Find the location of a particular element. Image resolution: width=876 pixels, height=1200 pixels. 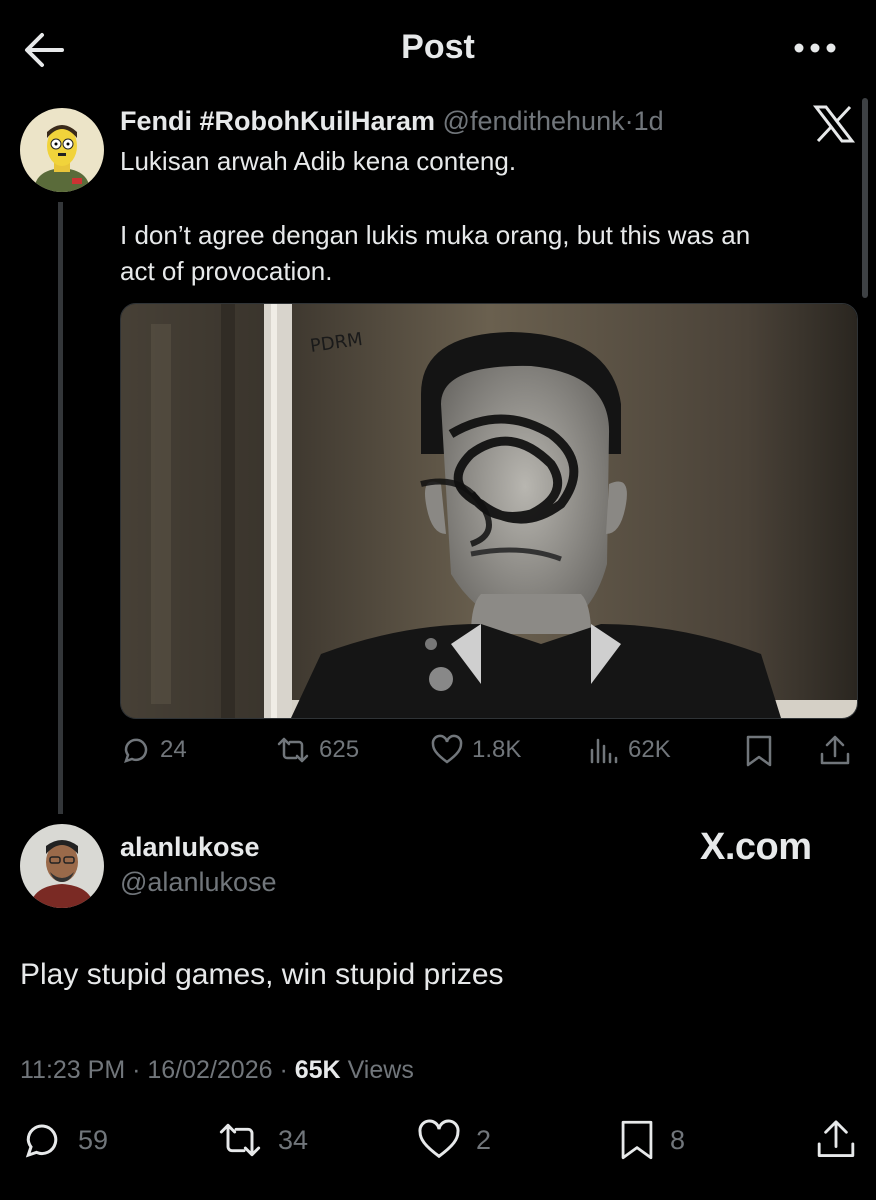

post-date: 16/02/2026 is located at coordinates (210, 1070).